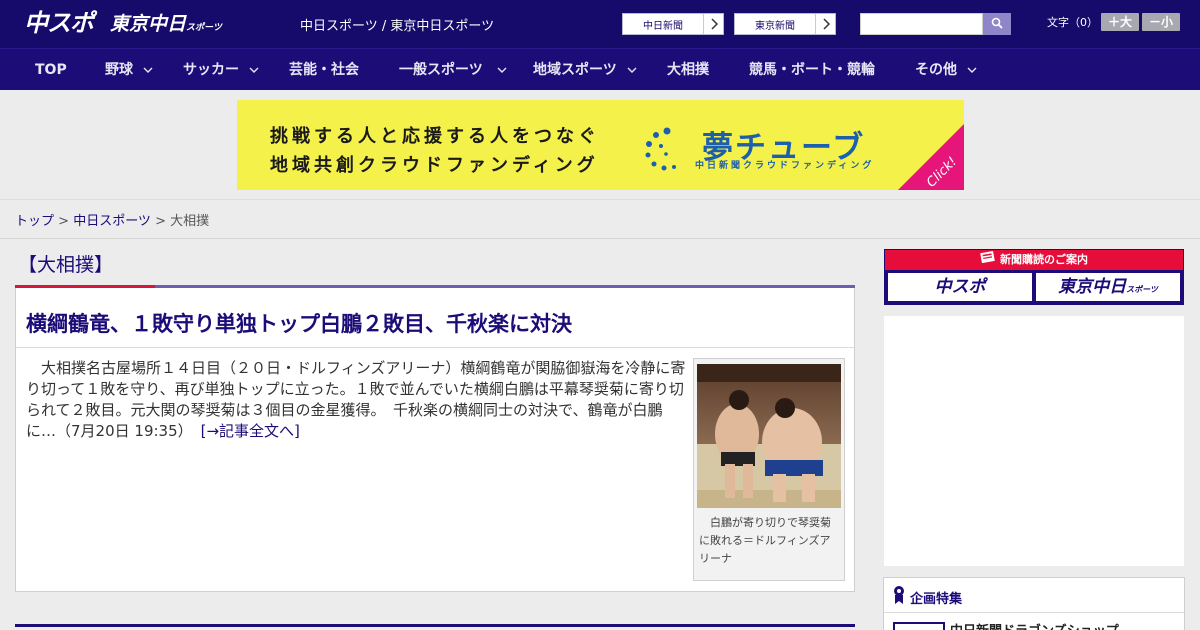 Image resolution: width=1200 pixels, height=630 pixels. Describe the element at coordinates (1072, 22) in the screenshot. I see `font-size-label: 文字（0）` at that location.